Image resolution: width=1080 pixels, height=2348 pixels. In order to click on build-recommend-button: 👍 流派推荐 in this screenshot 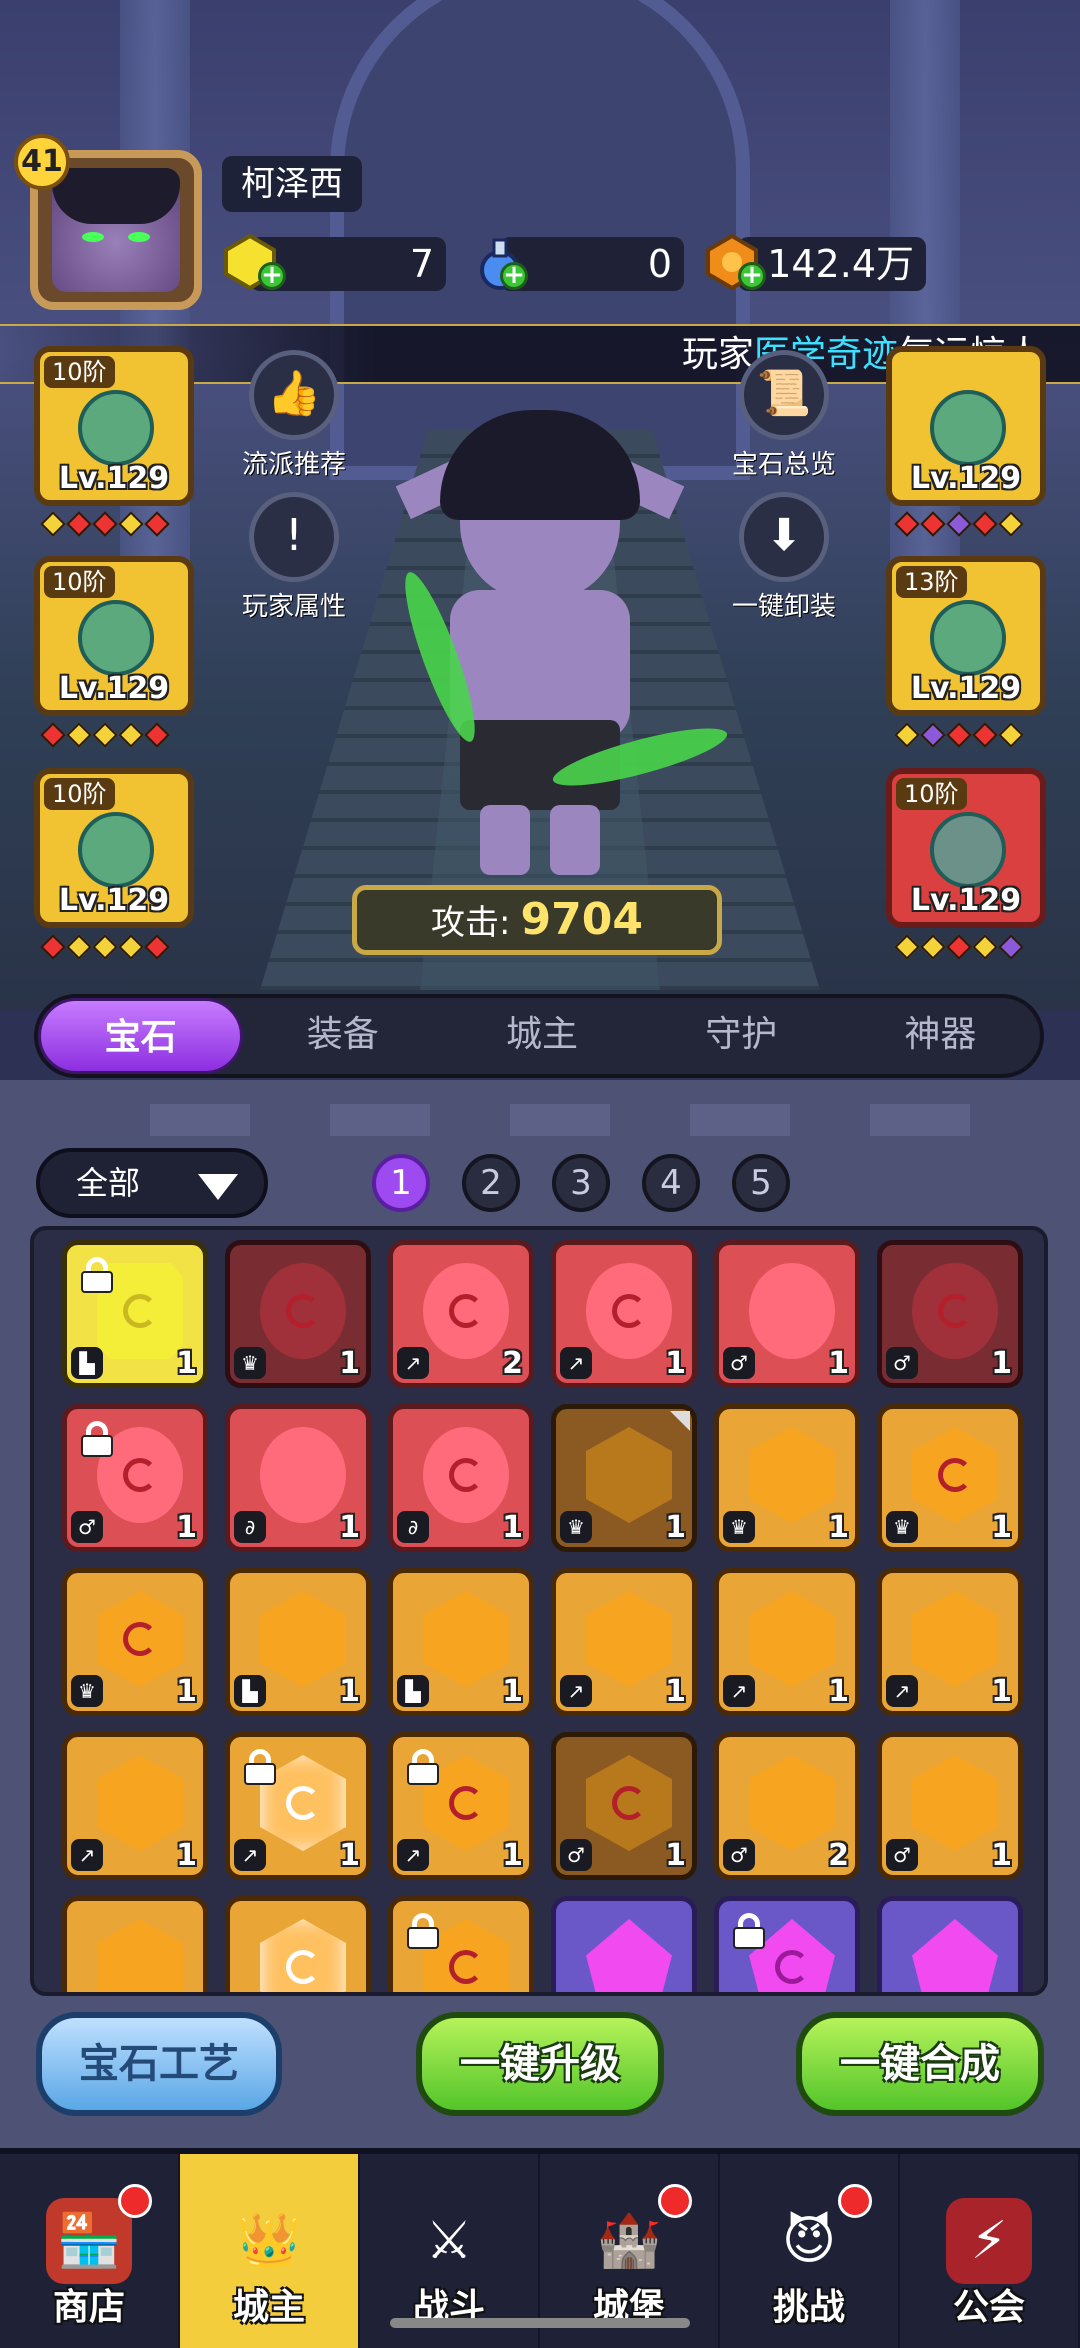, I will do `click(294, 415)`.